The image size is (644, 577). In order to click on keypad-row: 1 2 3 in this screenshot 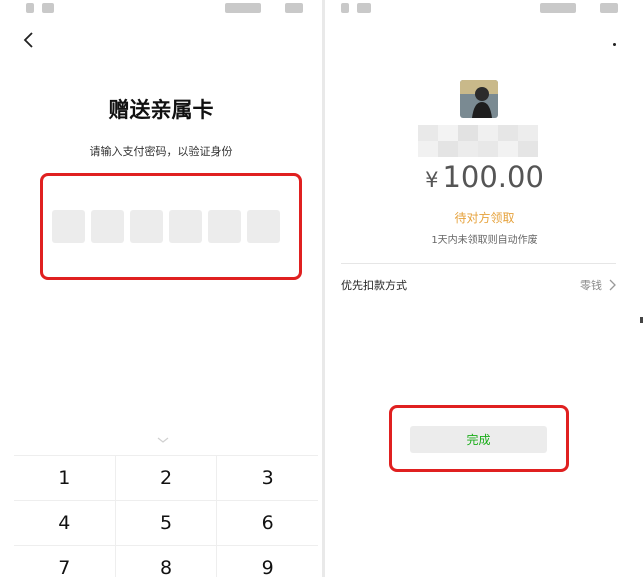, I will do `click(166, 478)`.